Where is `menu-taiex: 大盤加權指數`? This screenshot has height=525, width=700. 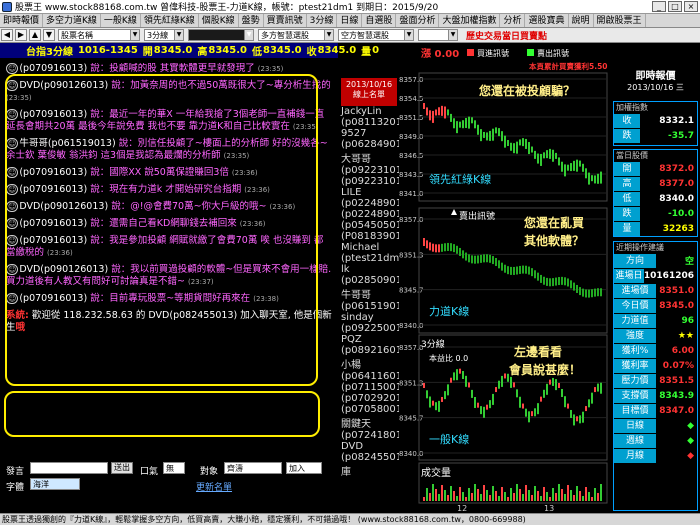 menu-taiex: 大盤加權指數 is located at coordinates (470, 20).